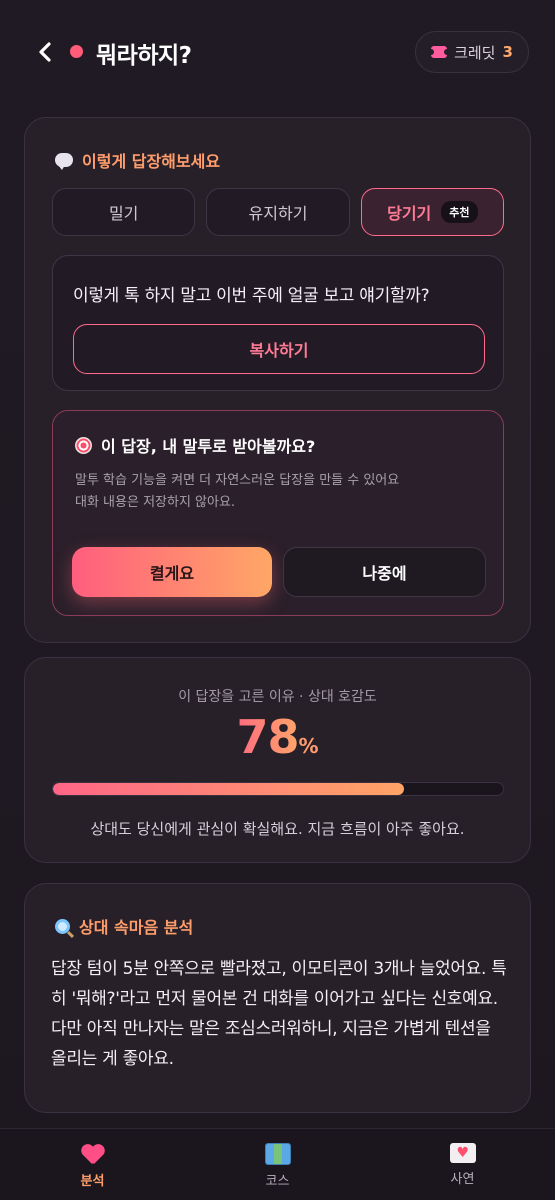  Describe the element at coordinates (277, 1154) in the screenshot. I see `map-icon` at that location.